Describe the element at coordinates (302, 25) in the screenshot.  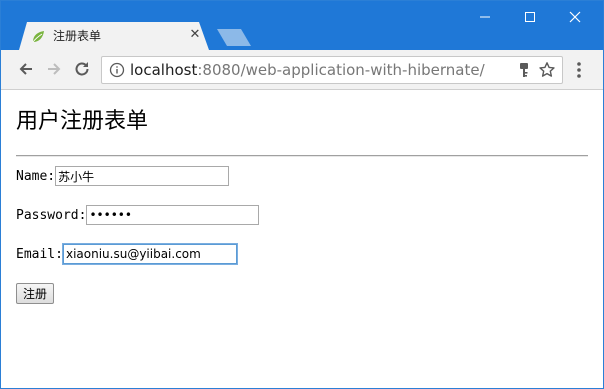
I see `title-bar: 注册表单 ✕` at that location.